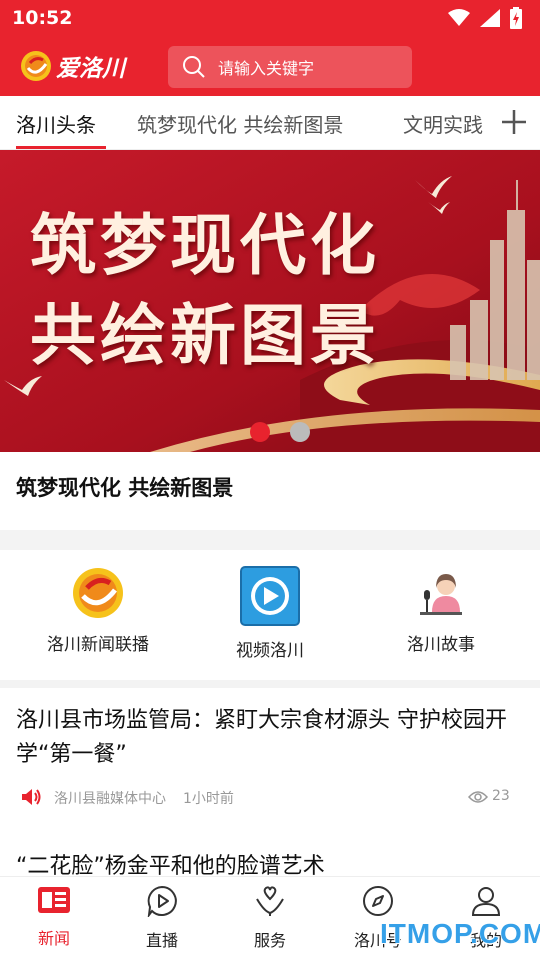  I want to click on video-play-icon, so click(270, 596).